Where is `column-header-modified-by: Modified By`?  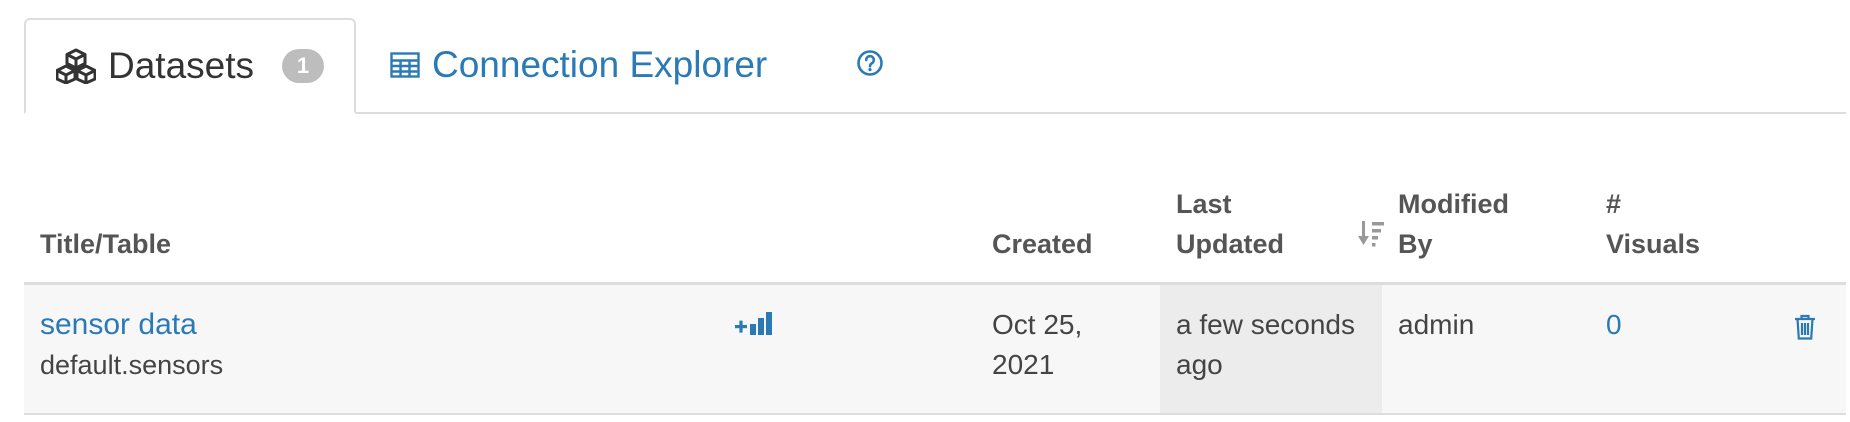
column-header-modified-by: Modified By is located at coordinates (1453, 224).